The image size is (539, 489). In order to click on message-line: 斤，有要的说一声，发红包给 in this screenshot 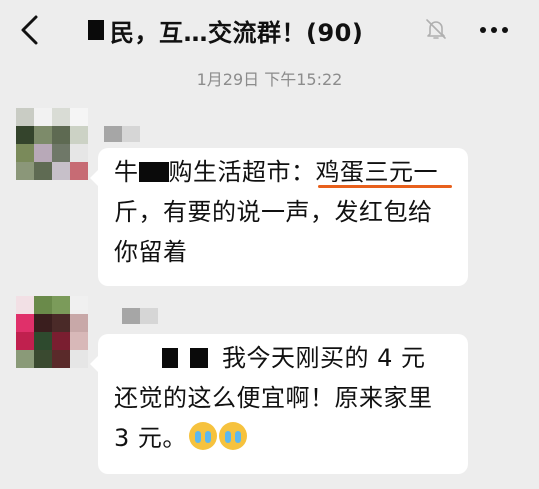, I will do `click(273, 212)`.